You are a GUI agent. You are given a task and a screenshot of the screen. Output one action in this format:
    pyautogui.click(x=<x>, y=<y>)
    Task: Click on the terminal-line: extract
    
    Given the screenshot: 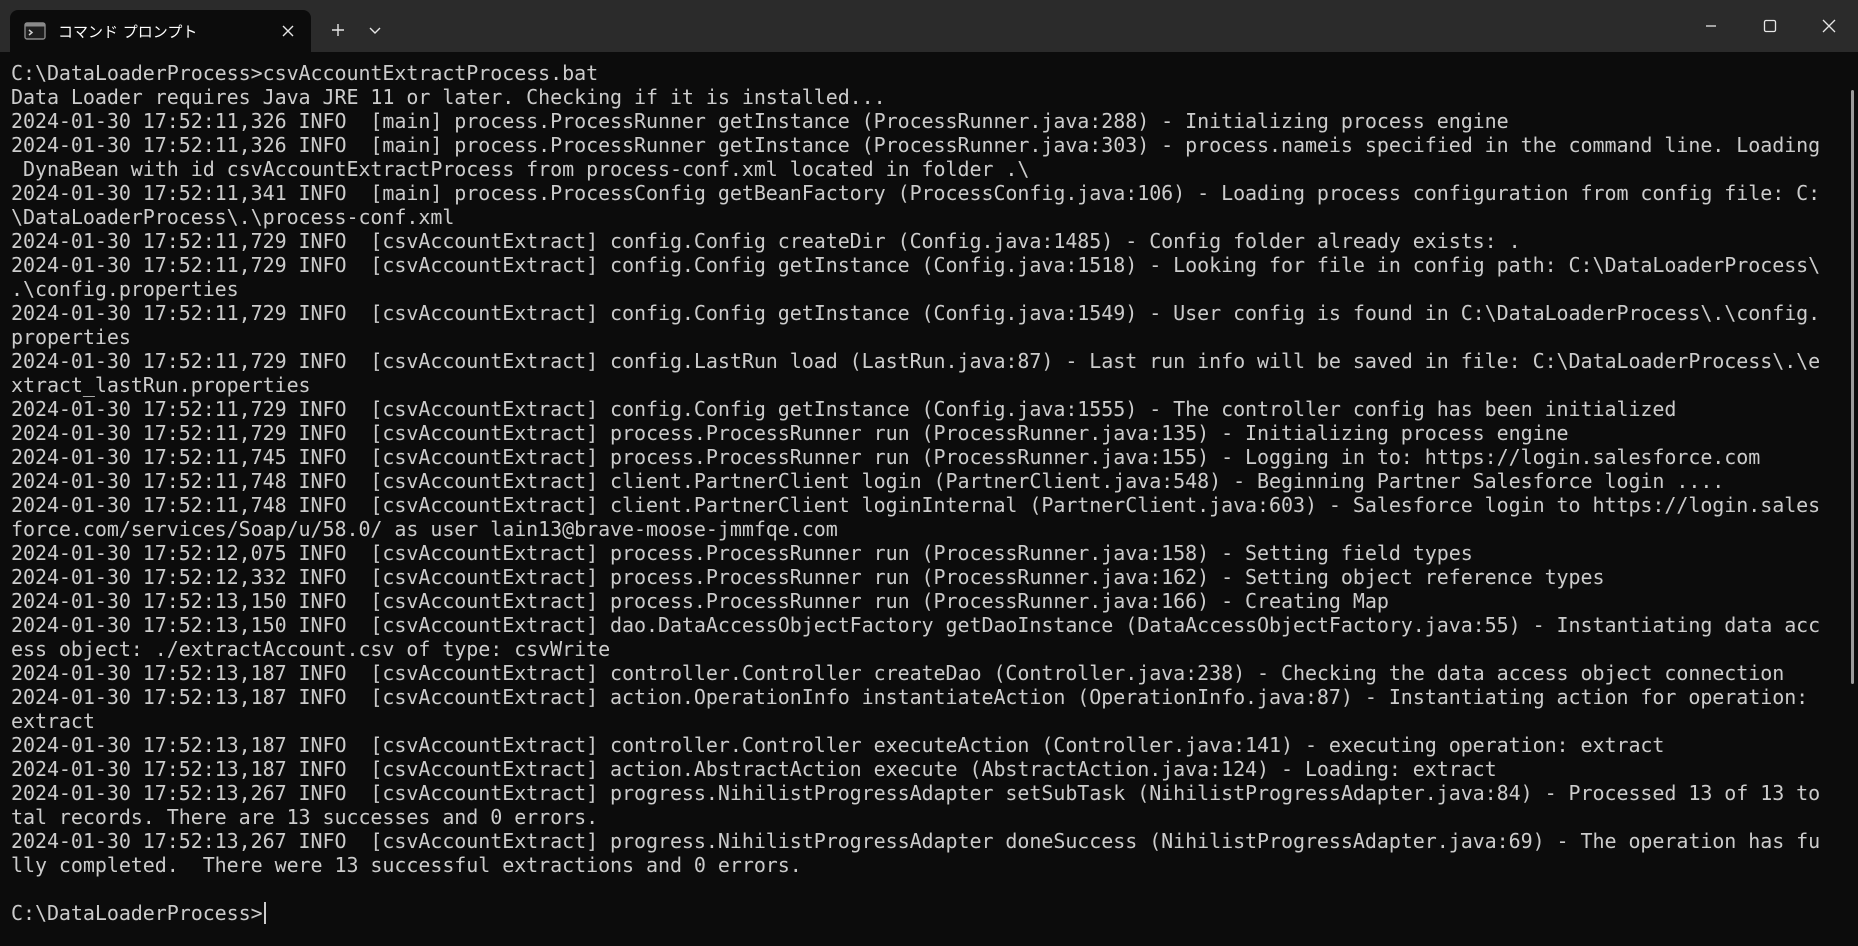 What is the action you would take?
    pyautogui.click(x=53, y=721)
    